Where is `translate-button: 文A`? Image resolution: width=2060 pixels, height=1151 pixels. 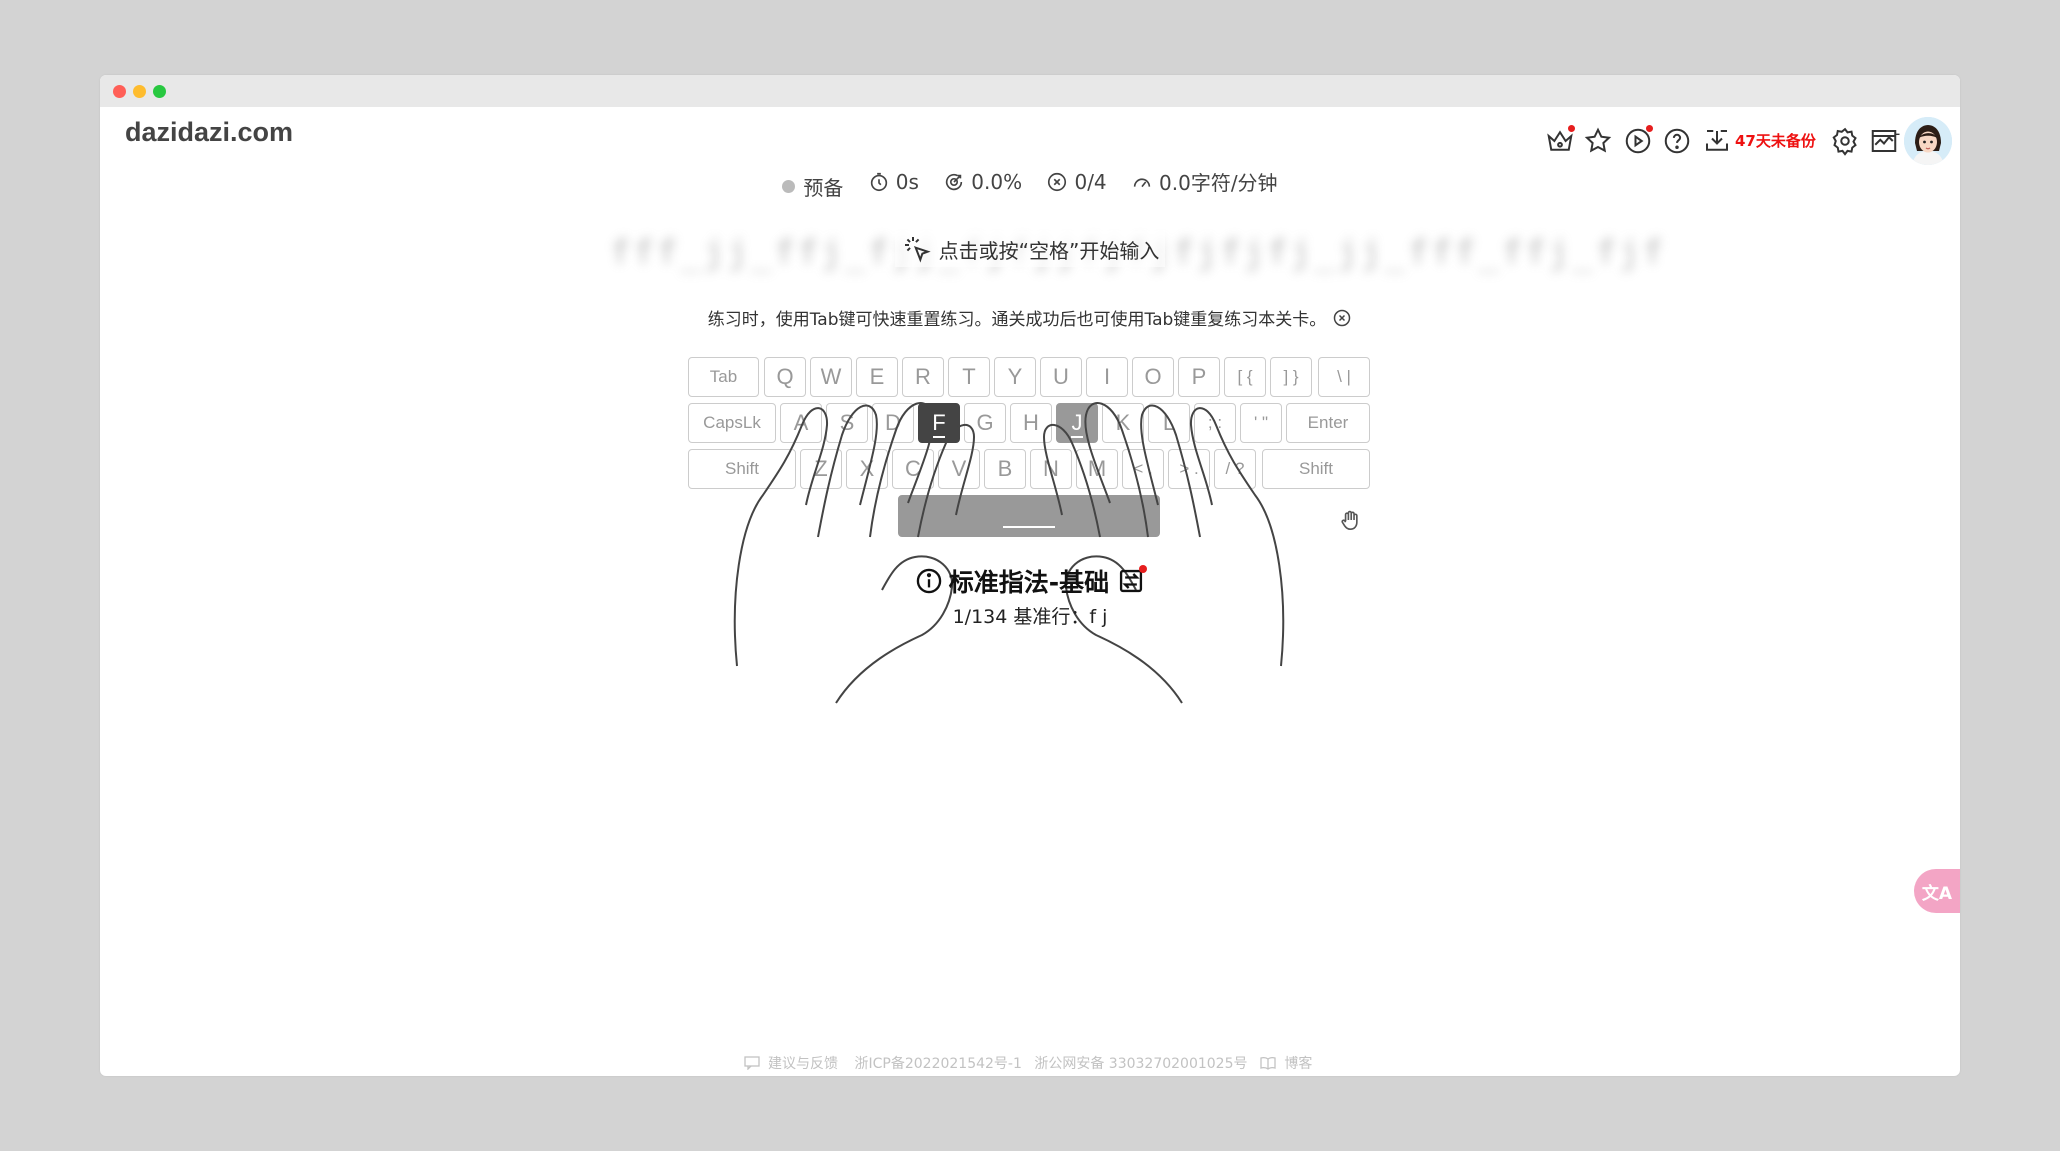
translate-button: 文A is located at coordinates (1937, 891).